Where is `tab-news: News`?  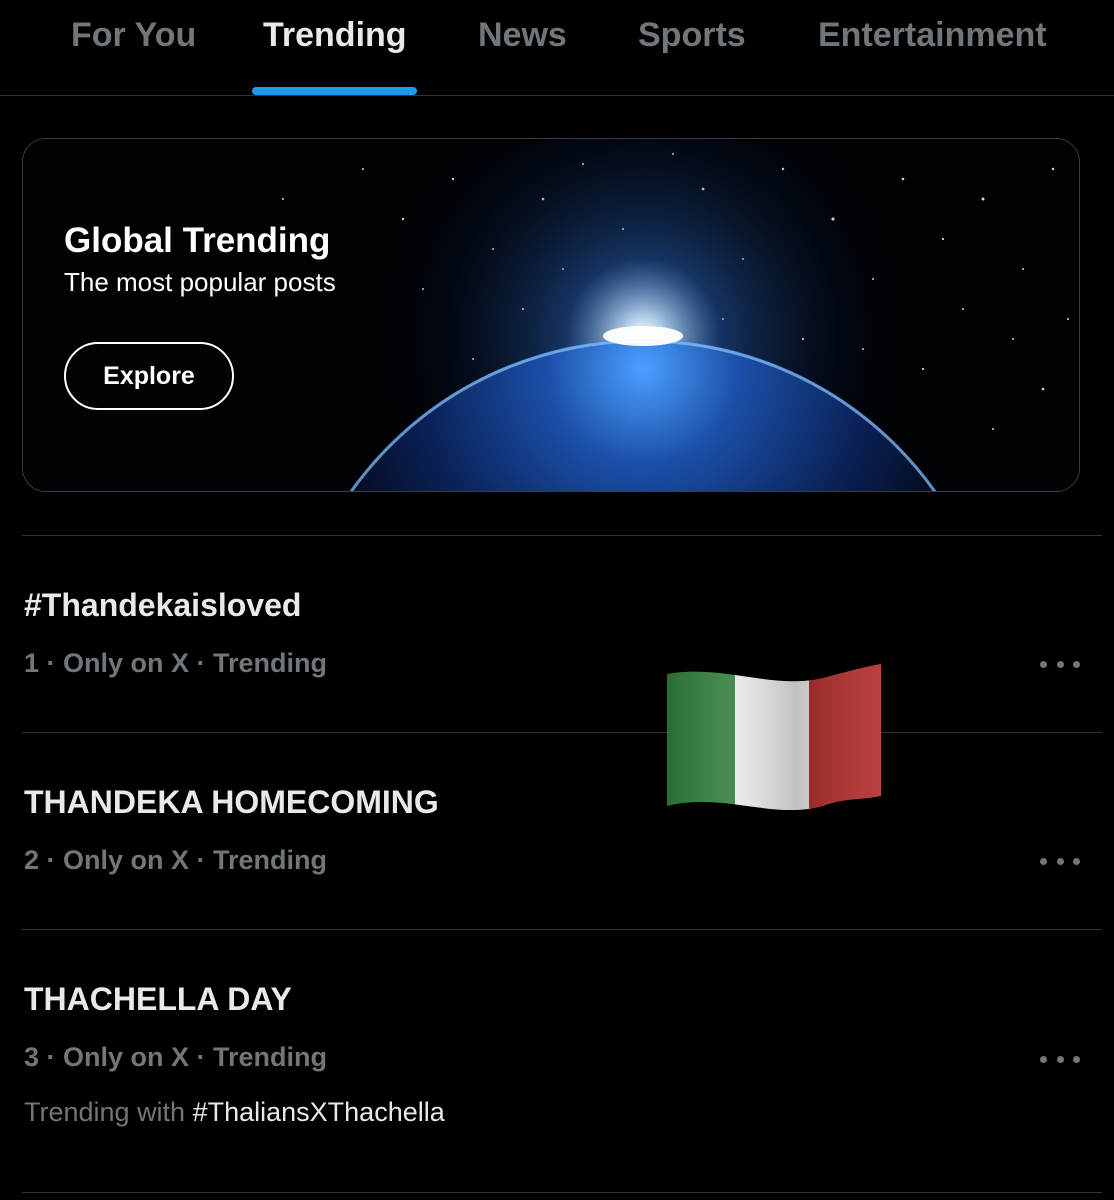 tab-news: News is located at coordinates (522, 41).